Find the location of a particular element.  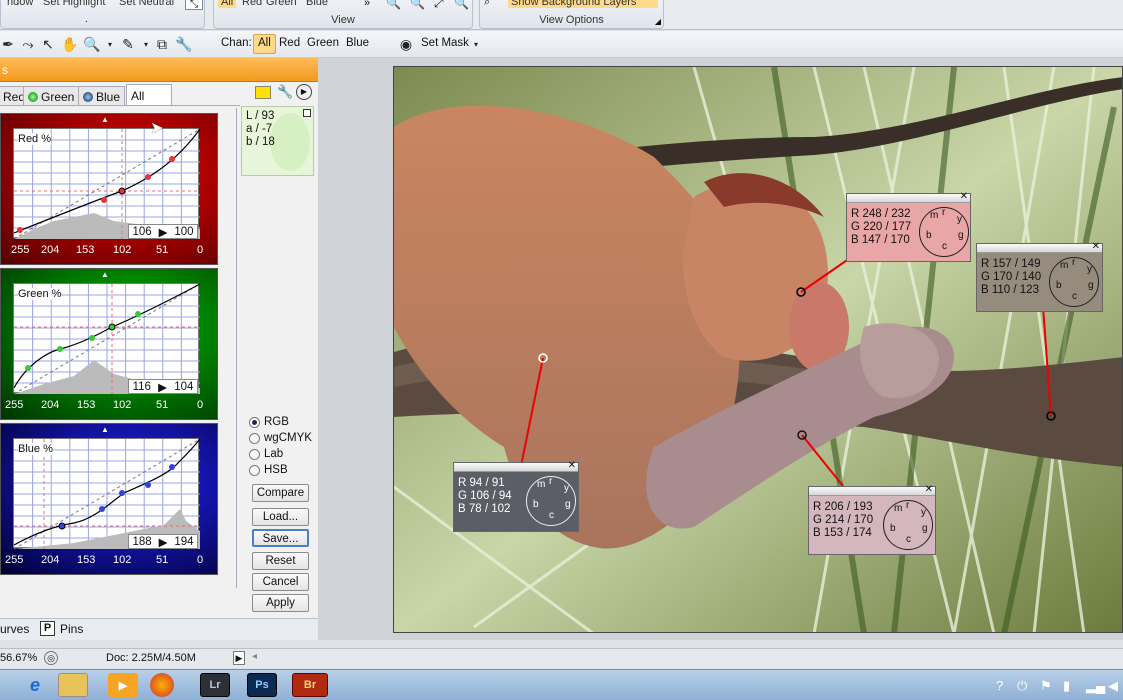

wheel-b: b is located at coordinates (1059, 285).